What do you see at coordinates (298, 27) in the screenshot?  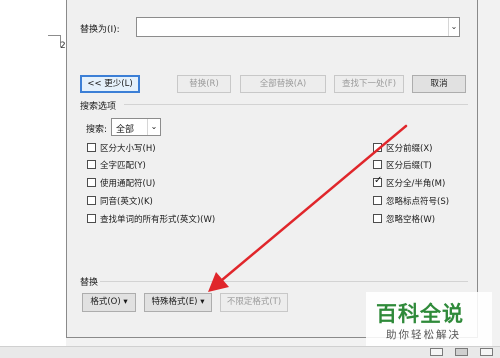 I see `replace-with-input` at bounding box center [298, 27].